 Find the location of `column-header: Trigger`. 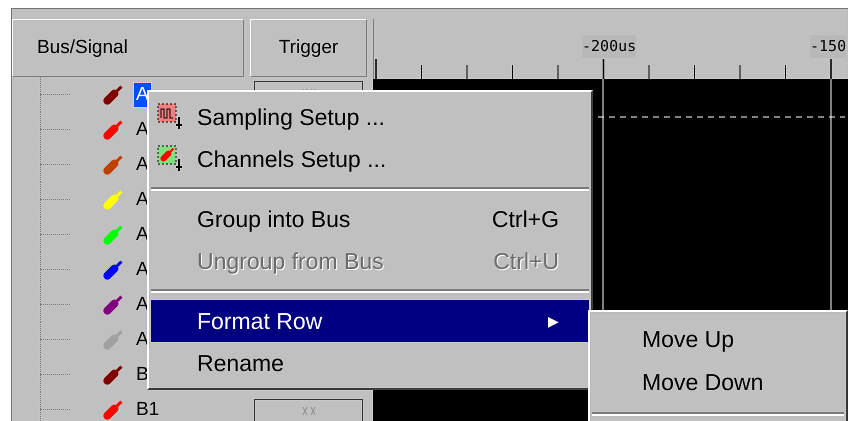

column-header: Trigger is located at coordinates (308, 48).